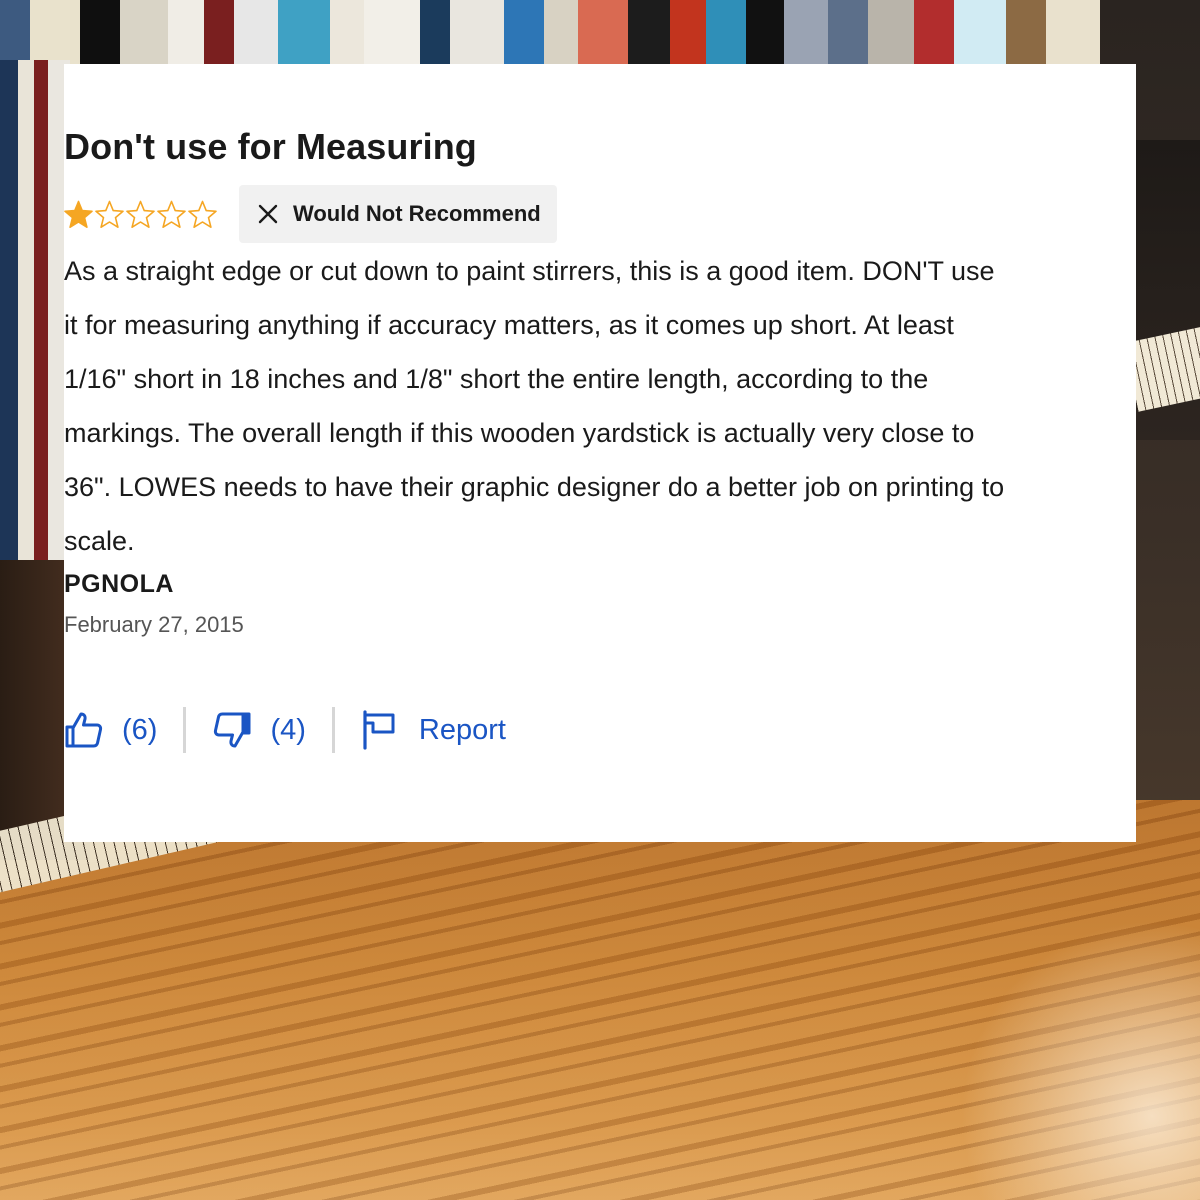 The image size is (1200, 1200). I want to click on flag-icon, so click(379, 730).